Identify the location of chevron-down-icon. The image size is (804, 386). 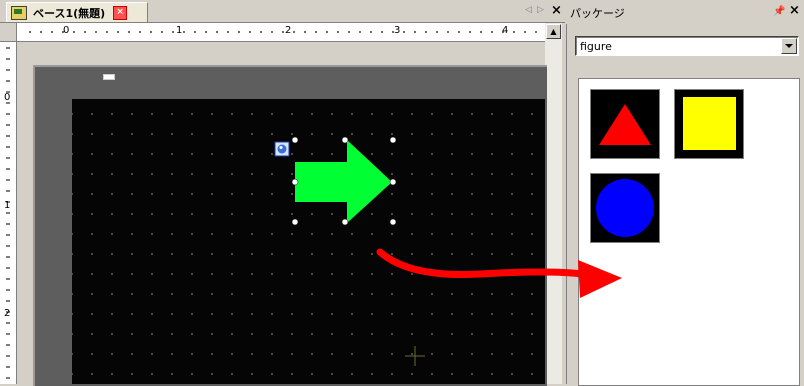
(789, 46).